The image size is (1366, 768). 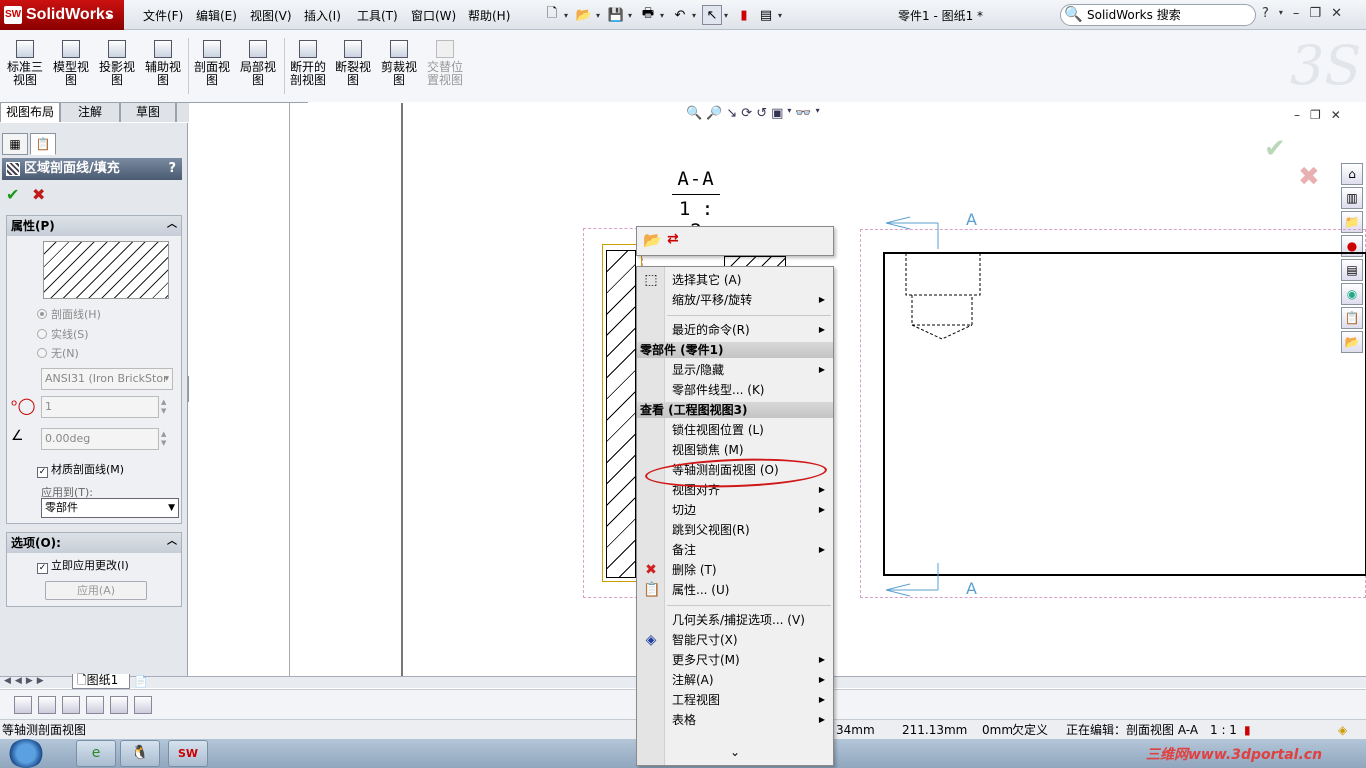 I want to click on command-button: 投影视图, so click(x=117, y=61).